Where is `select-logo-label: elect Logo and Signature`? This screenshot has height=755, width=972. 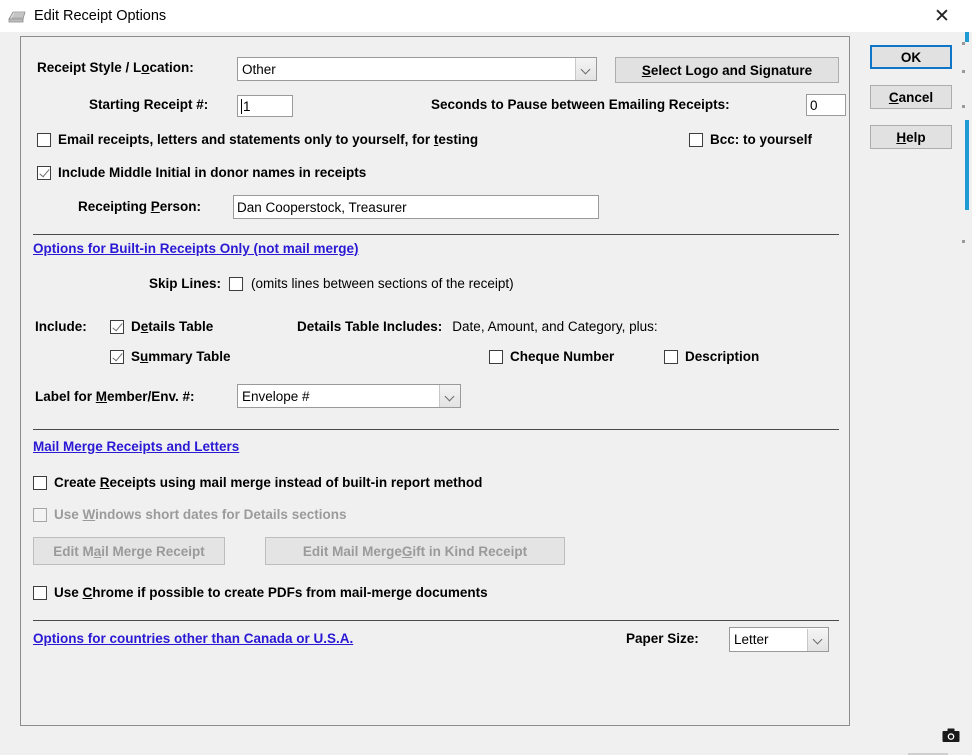 select-logo-label: elect Logo and Signature is located at coordinates (731, 70).